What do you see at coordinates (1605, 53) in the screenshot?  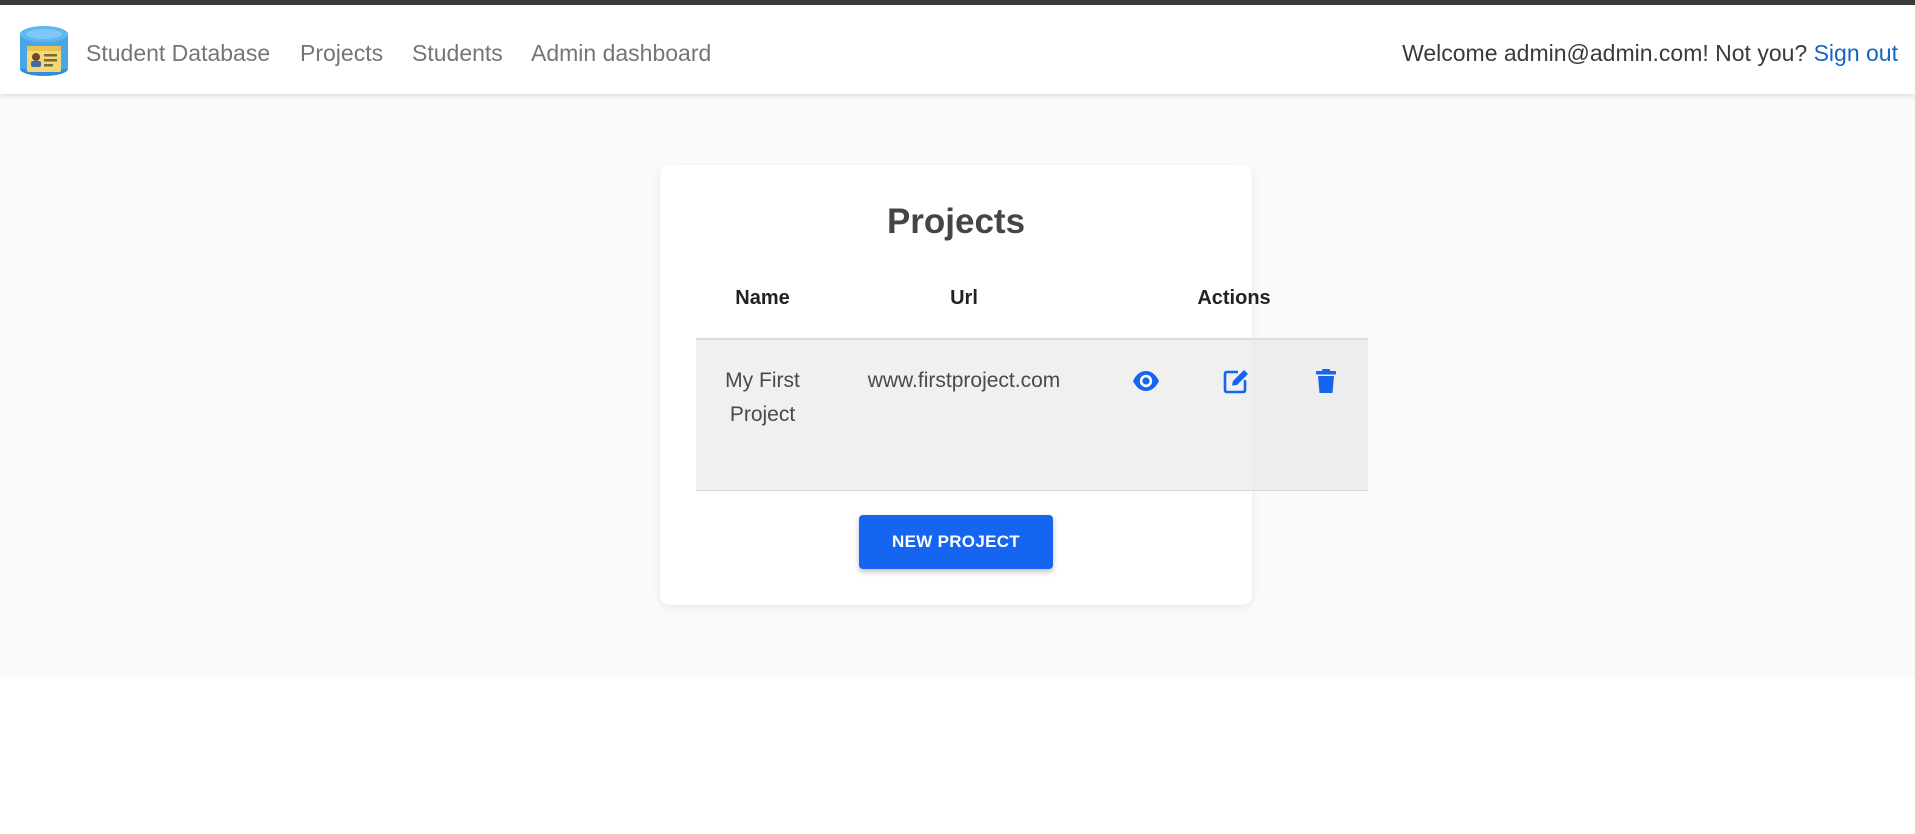 I see `welcome-text: Welcome admin@admin.com! Not you?` at bounding box center [1605, 53].